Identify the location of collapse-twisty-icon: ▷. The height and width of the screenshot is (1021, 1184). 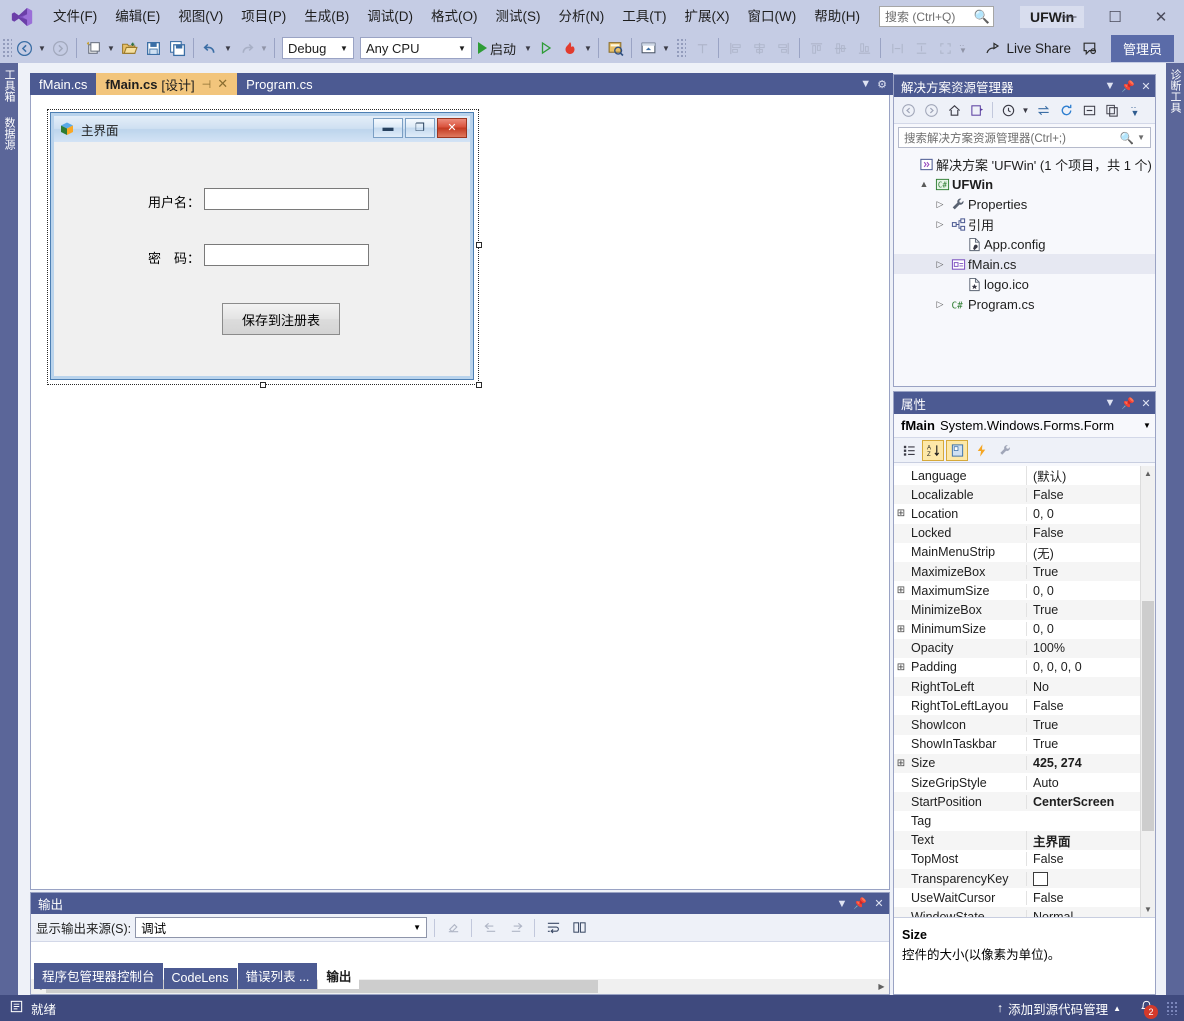
(940, 264).